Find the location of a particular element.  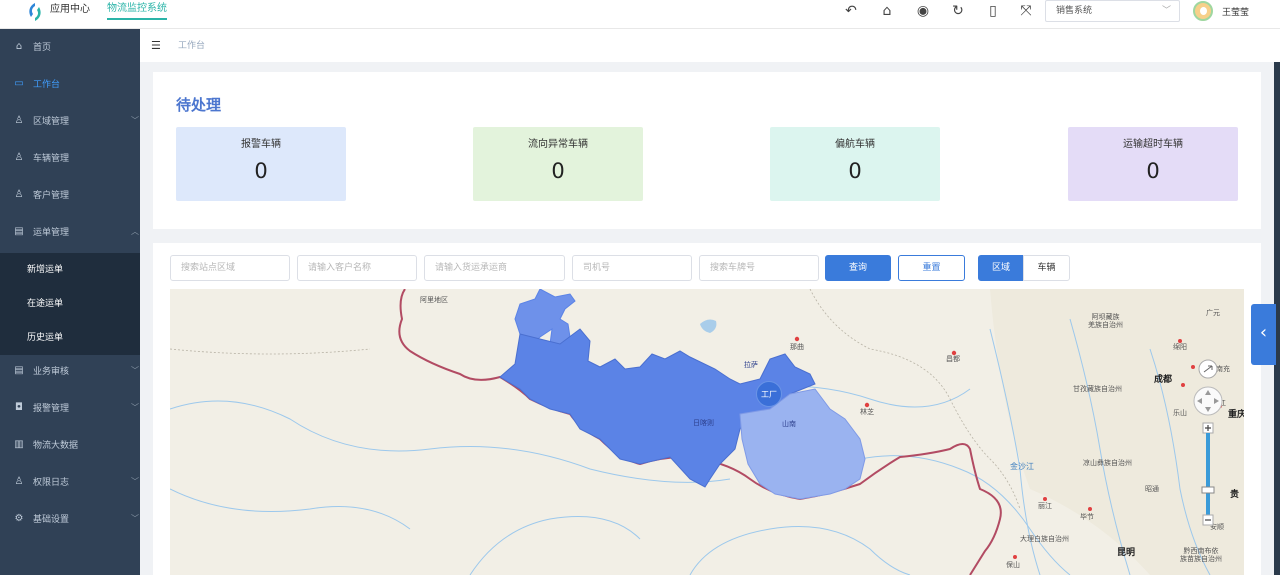

sidebar-item-permission: ♙ 权限日志 ﹀ is located at coordinates (70, 482).